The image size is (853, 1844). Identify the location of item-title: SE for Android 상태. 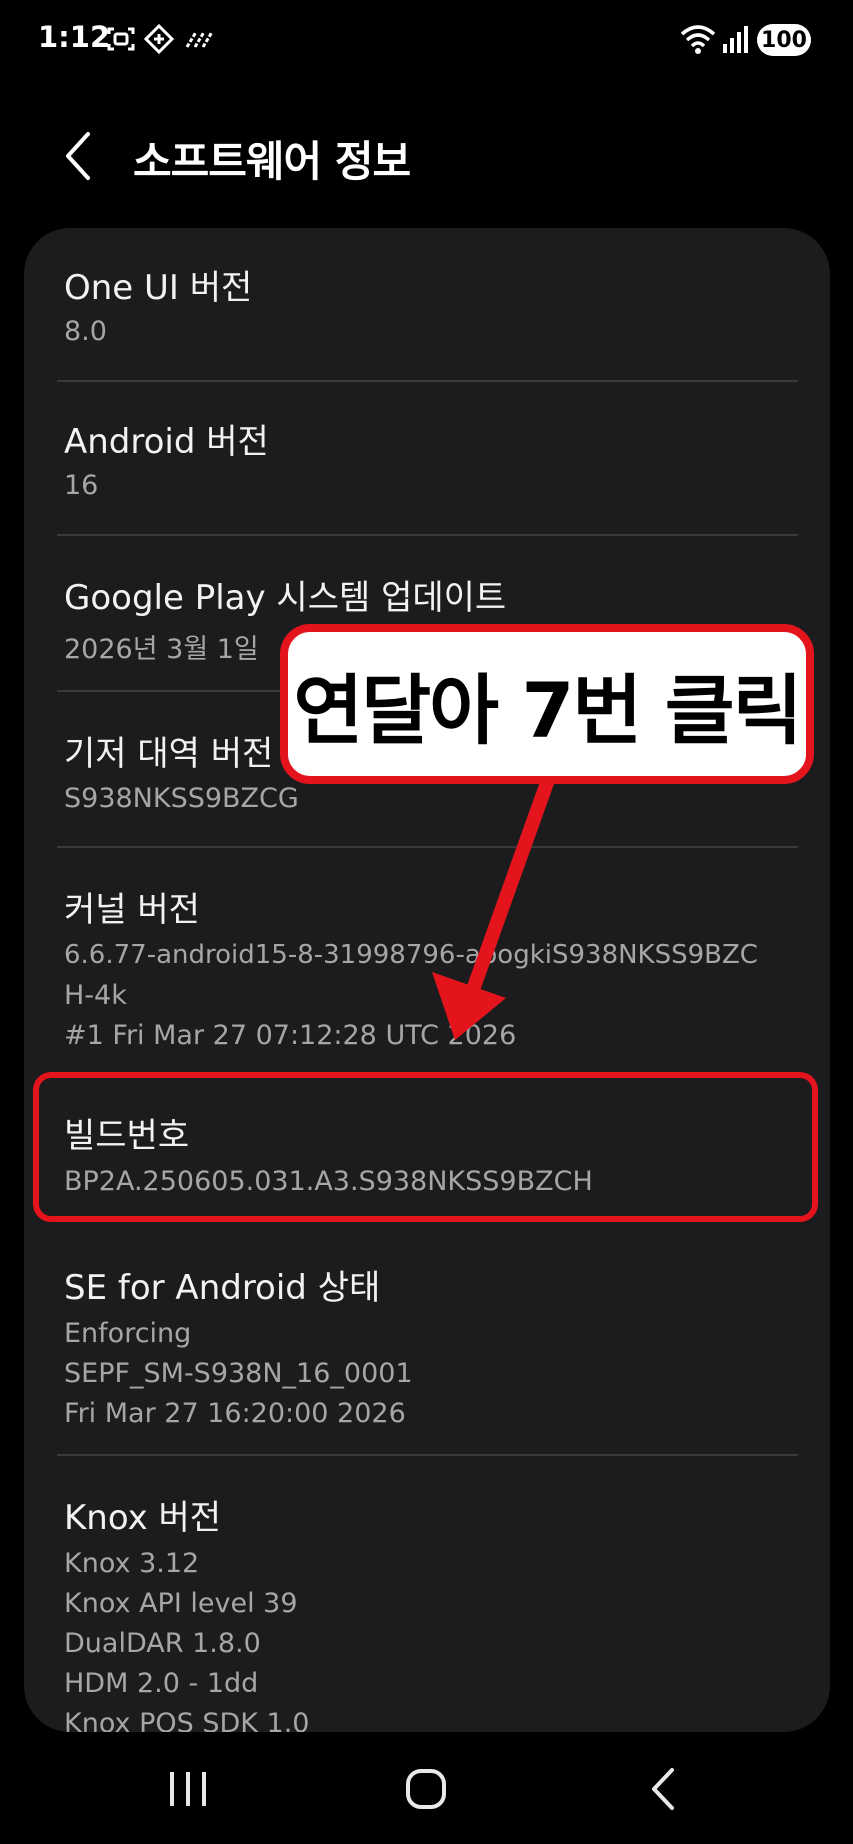
(222, 1288).